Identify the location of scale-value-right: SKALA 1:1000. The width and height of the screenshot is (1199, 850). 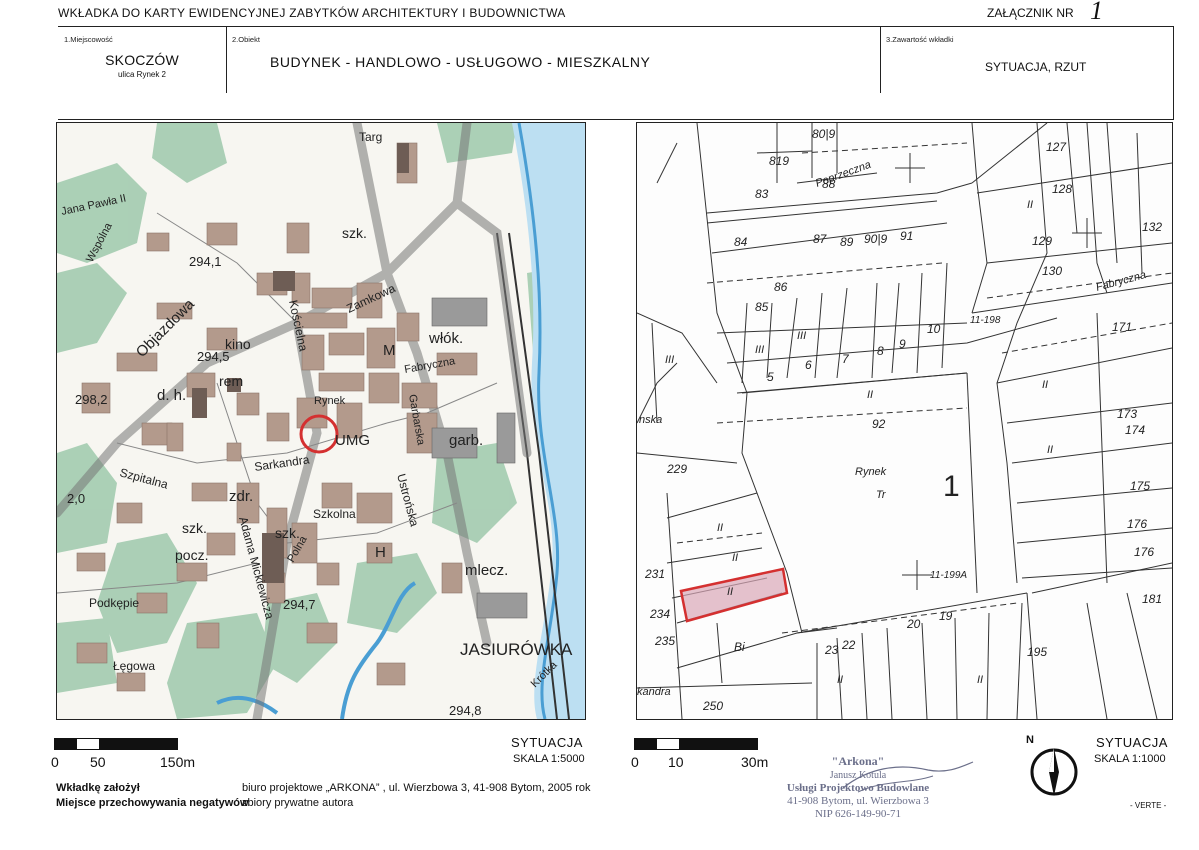
(1130, 759).